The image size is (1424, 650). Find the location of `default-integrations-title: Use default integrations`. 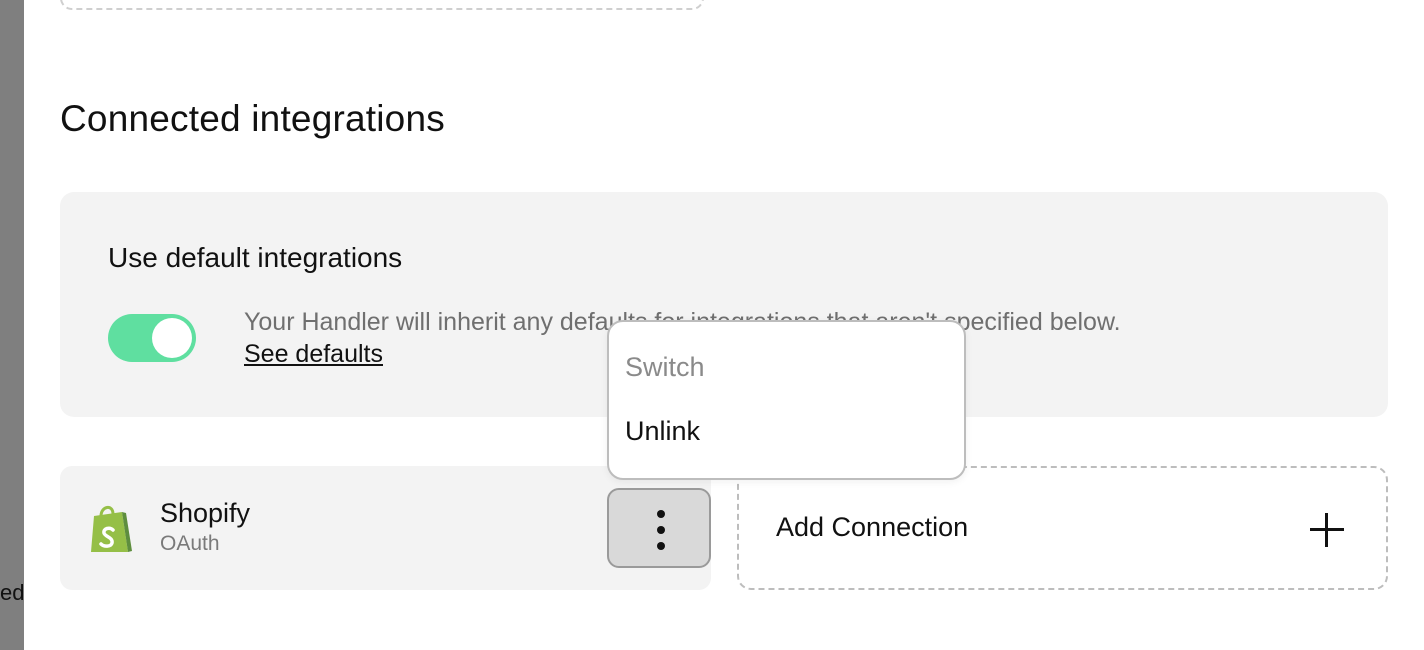

default-integrations-title: Use default integrations is located at coordinates (255, 257).